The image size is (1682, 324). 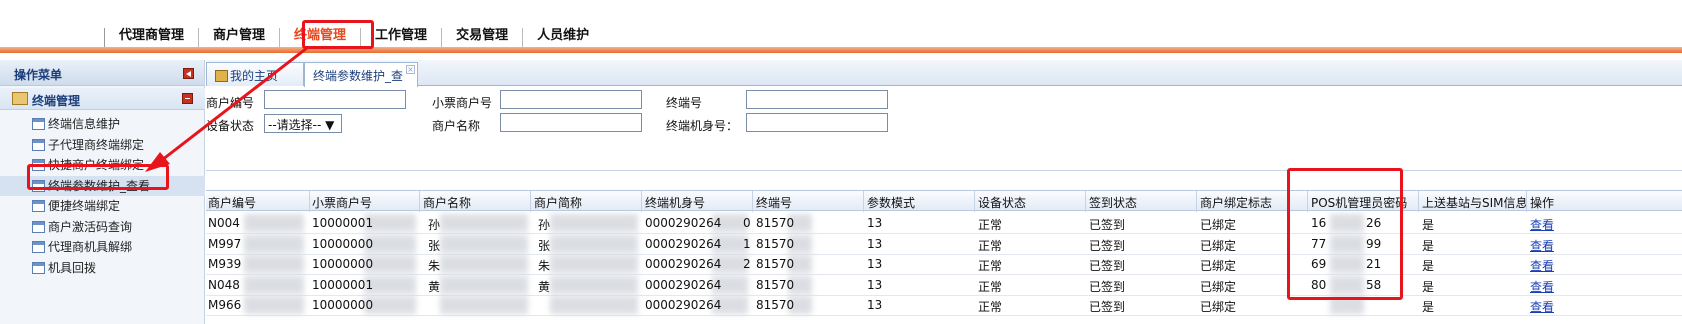 What do you see at coordinates (225, 243) in the screenshot?
I see `cell-merchant-no: M997` at bounding box center [225, 243].